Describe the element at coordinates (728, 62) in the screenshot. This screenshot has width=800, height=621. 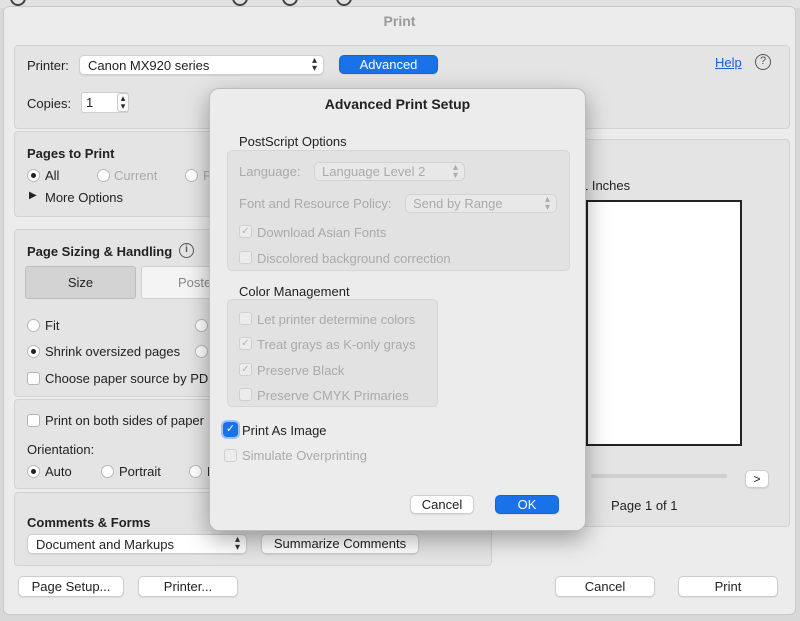
I see `help-link: Help` at that location.